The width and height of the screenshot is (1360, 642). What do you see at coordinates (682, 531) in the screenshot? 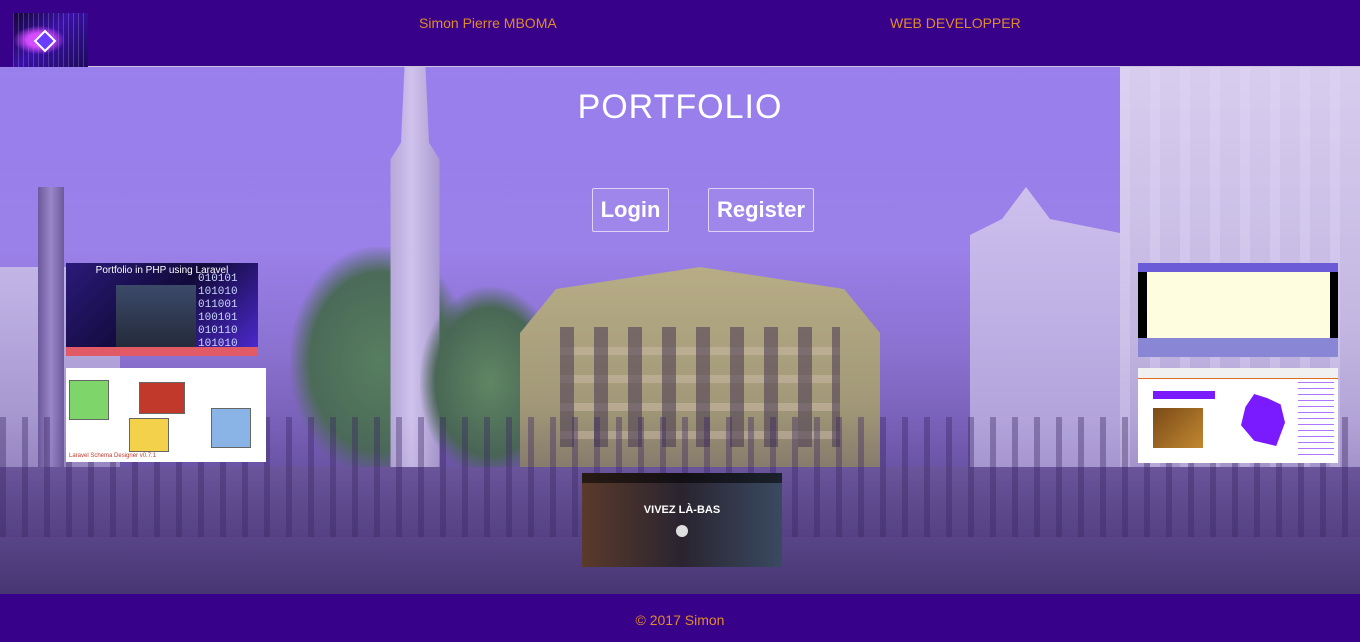
I see `play-icon` at bounding box center [682, 531].